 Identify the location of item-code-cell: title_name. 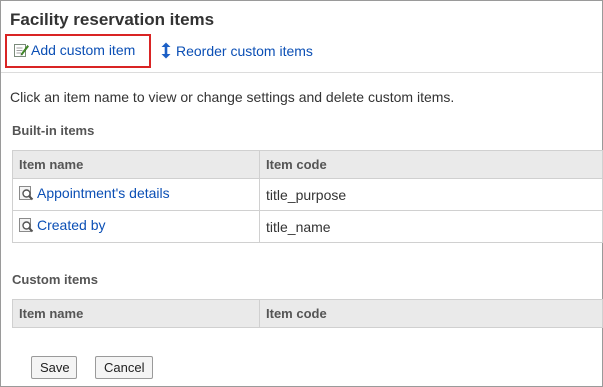
(431, 226).